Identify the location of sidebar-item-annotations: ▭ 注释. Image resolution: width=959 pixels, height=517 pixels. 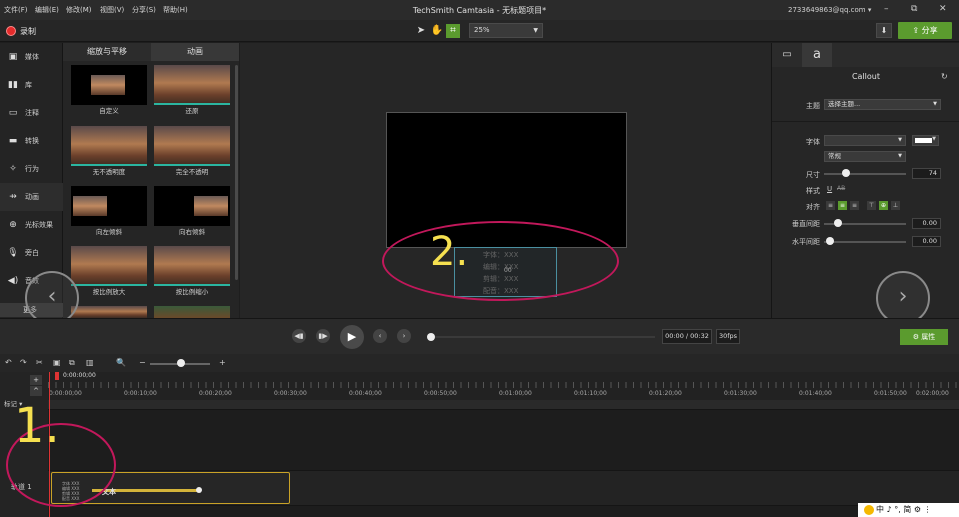
(31, 113).